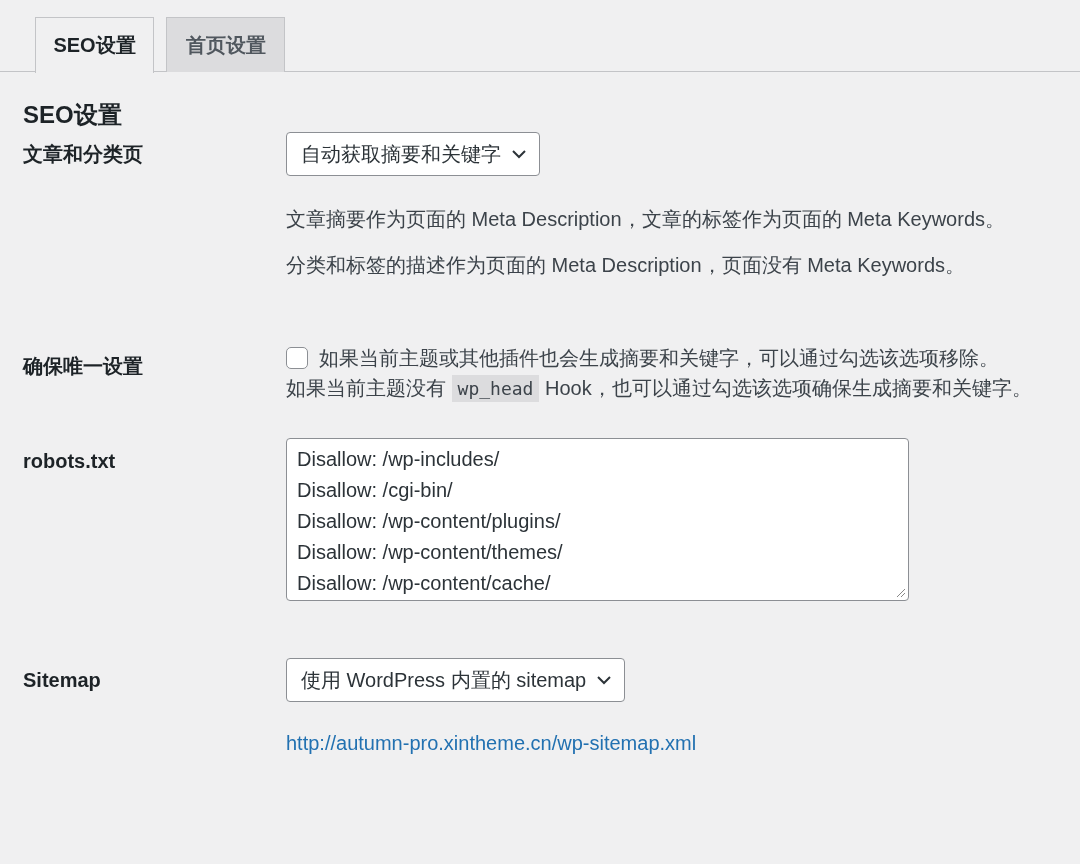 The height and width of the screenshot is (864, 1080). I want to click on dropdown-select: 使用 WordPress 内置的 sitemap, so click(456, 680).